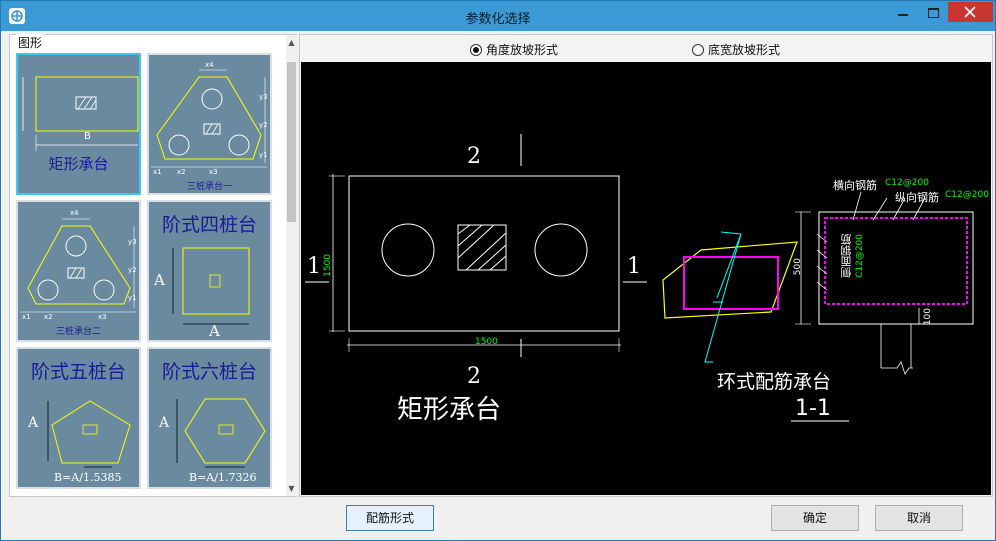 This screenshot has height=541, width=996. What do you see at coordinates (209, 372) in the screenshot?
I see `thumb-title: 阶式六桩台` at bounding box center [209, 372].